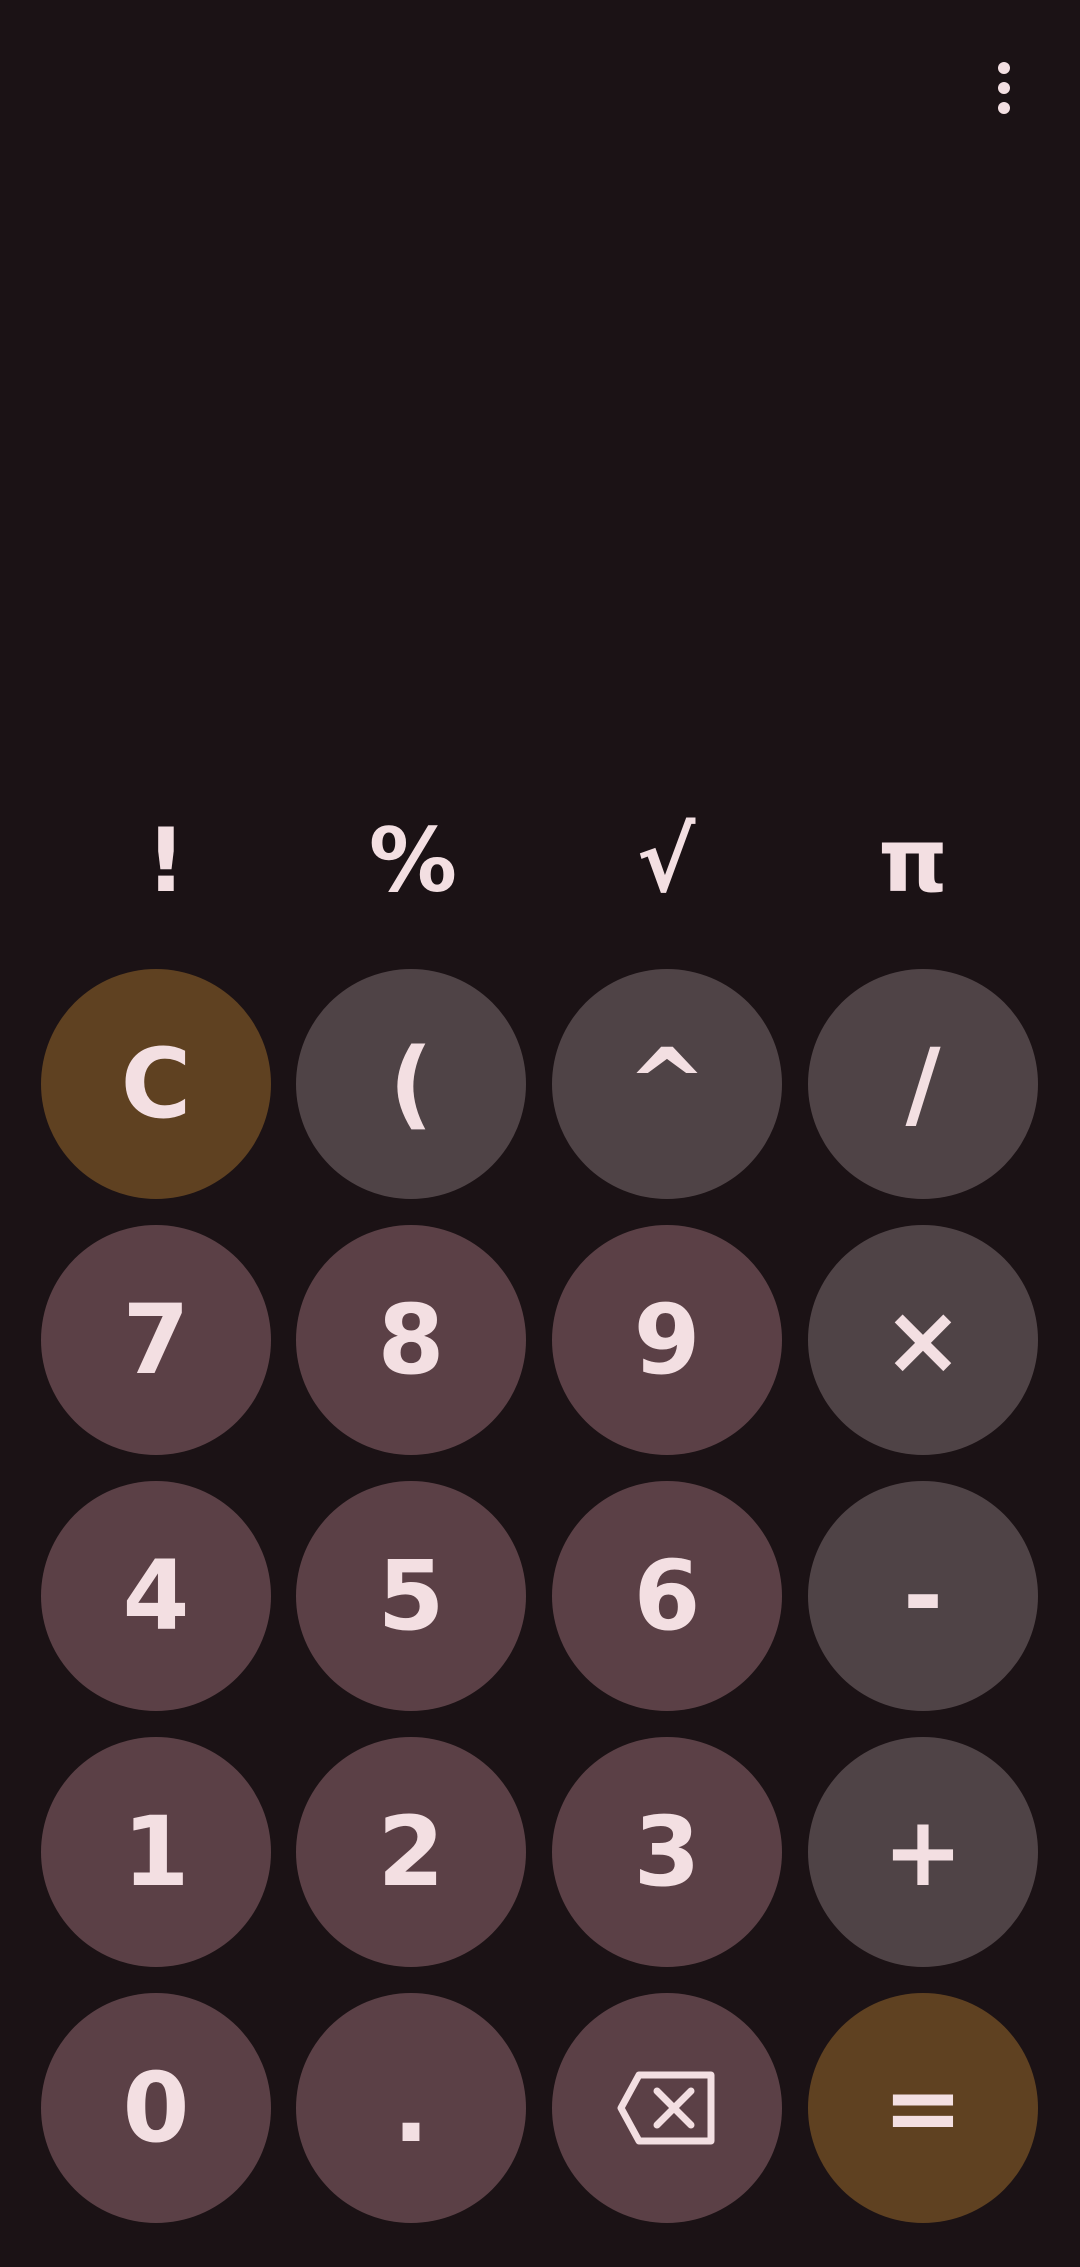  I want to click on subtract-button: -, so click(923, 1596).